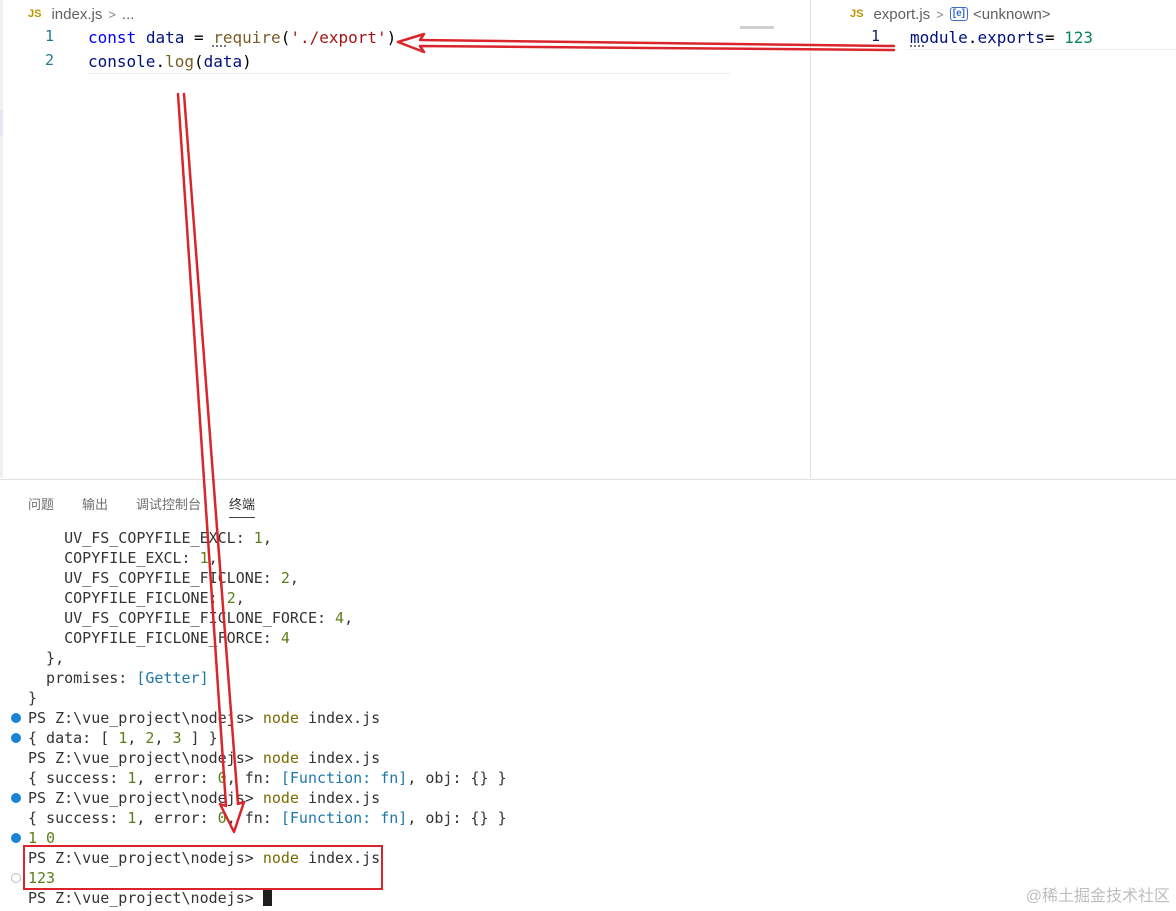  I want to click on code-line: module.exports= 123, so click(1001, 38).